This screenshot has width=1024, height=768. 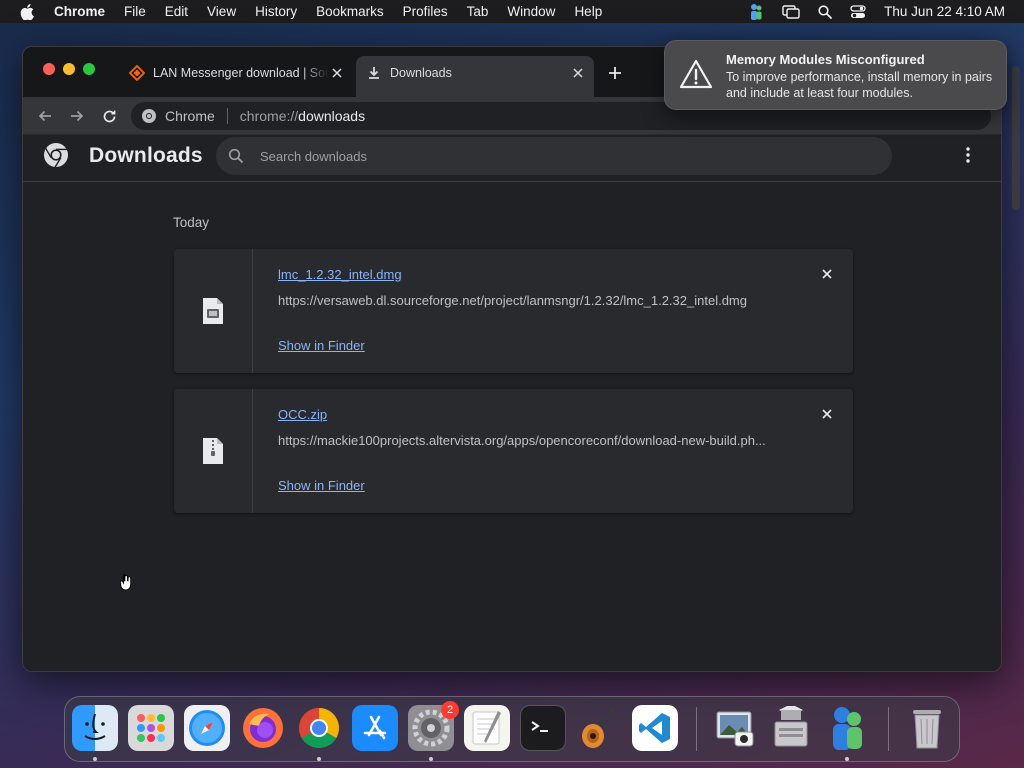 What do you see at coordinates (190, 116) in the screenshot?
I see `site-info-label: Chrome` at bounding box center [190, 116].